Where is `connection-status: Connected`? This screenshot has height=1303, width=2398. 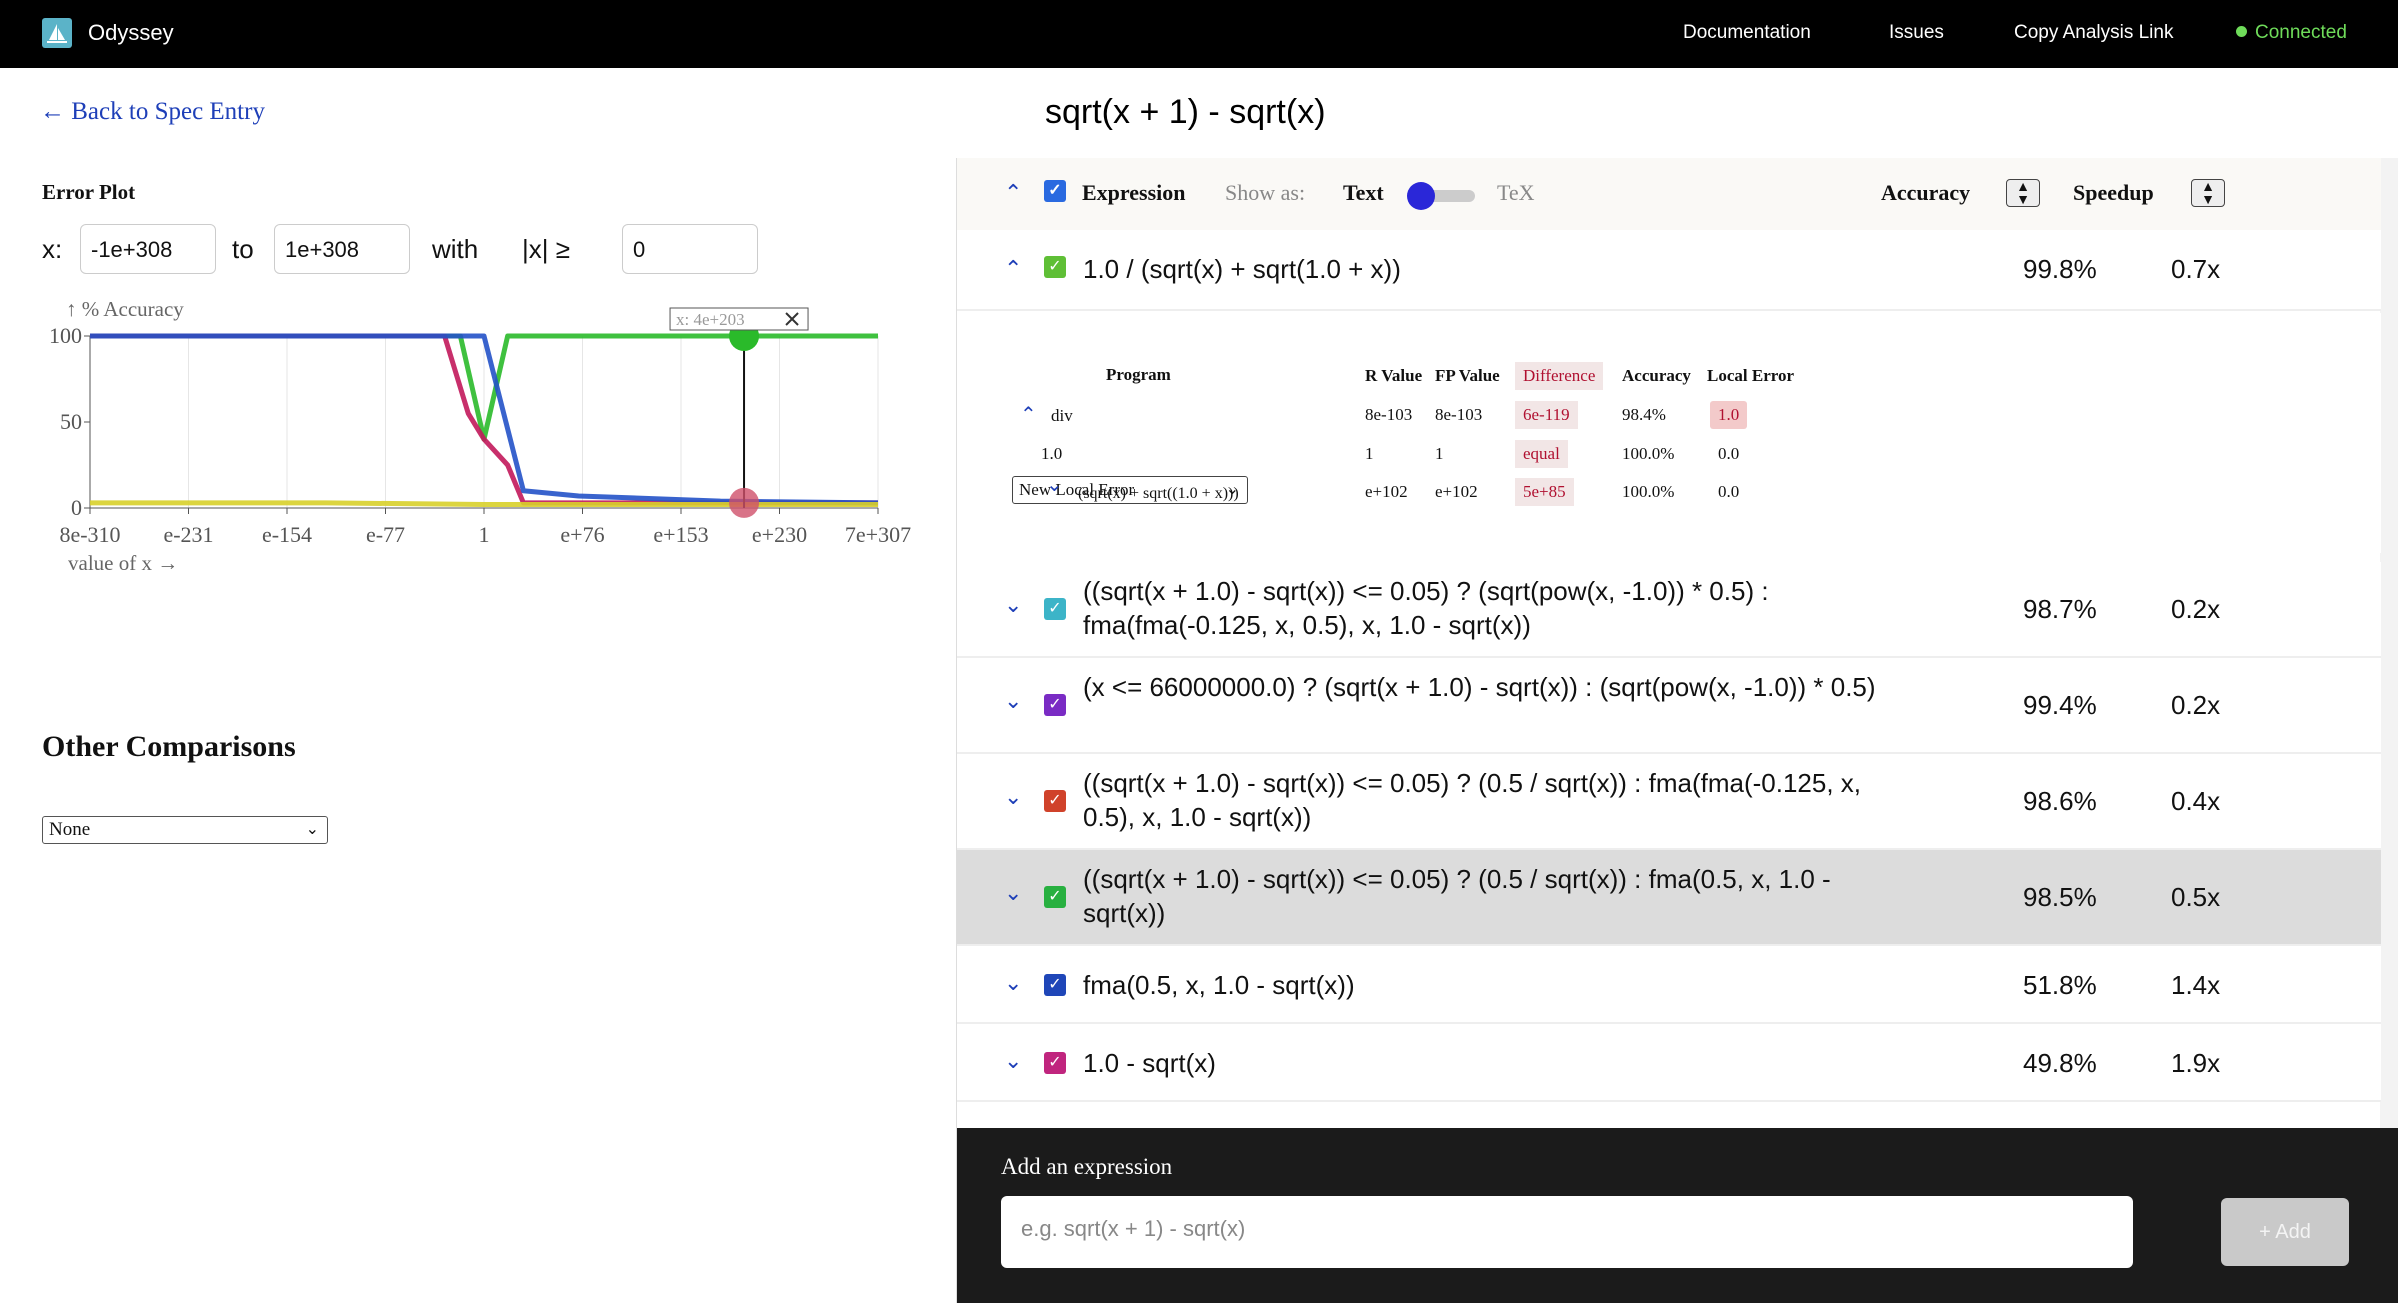
connection-status: Connected is located at coordinates (2291, 33).